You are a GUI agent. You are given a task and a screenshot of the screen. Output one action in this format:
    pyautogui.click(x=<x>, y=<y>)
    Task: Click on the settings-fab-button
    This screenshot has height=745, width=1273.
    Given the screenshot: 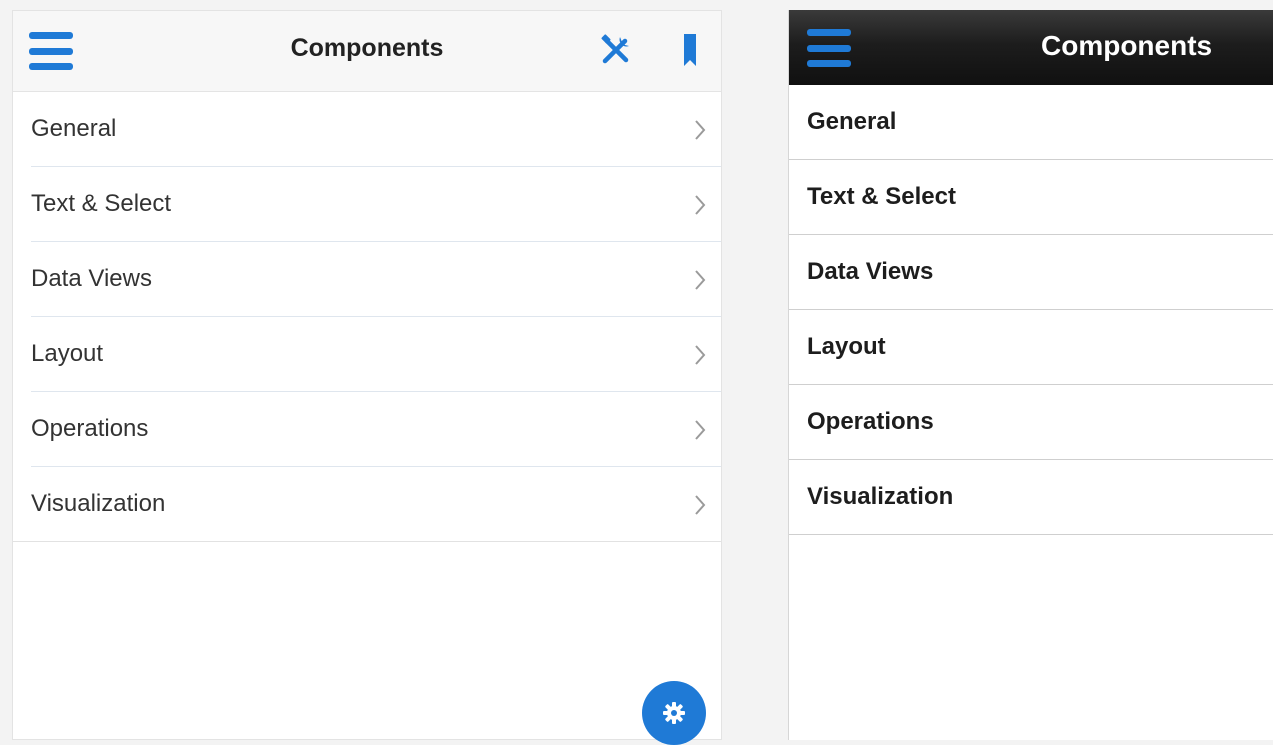 What is the action you would take?
    pyautogui.click(x=674, y=713)
    